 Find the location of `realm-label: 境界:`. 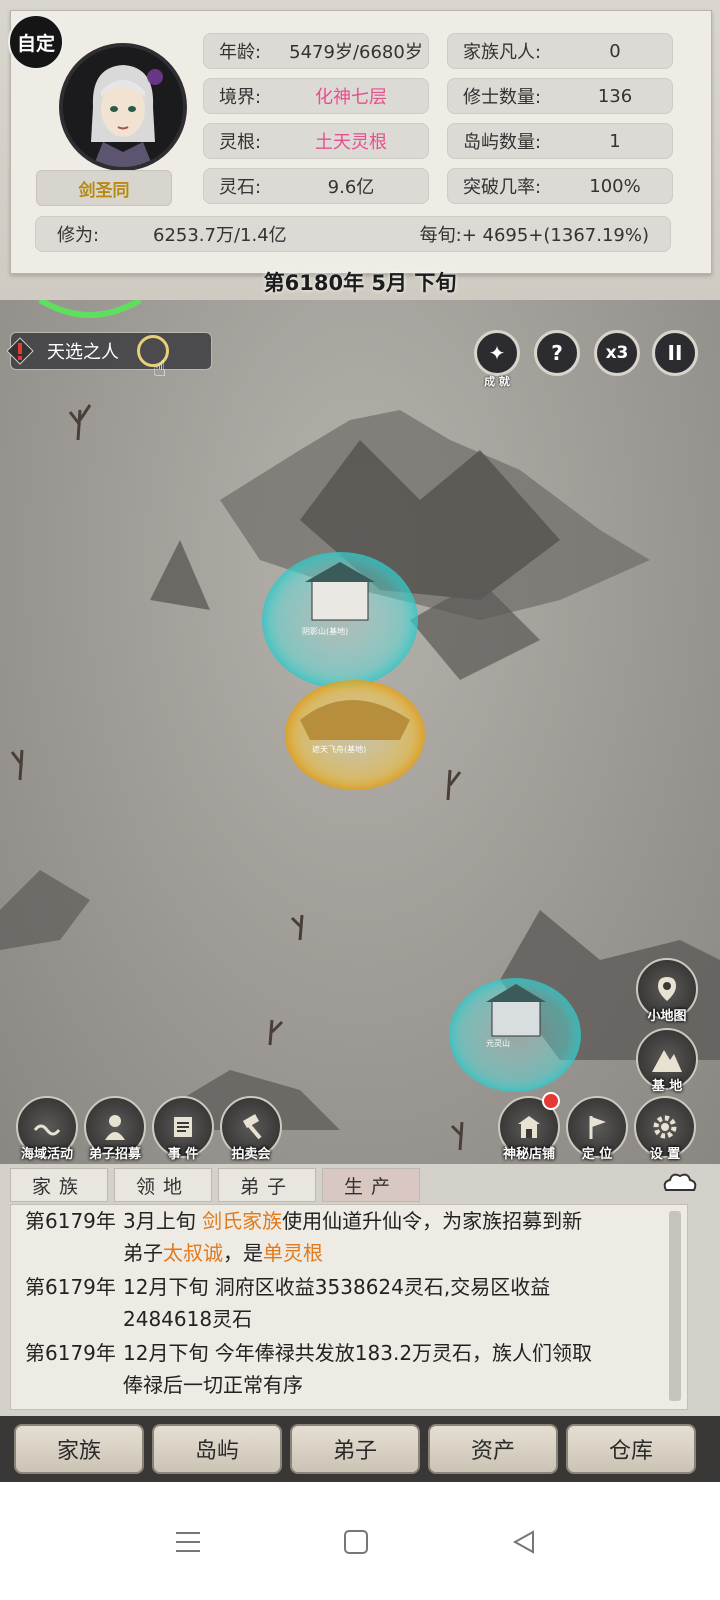

realm-label: 境界: is located at coordinates (240, 97).